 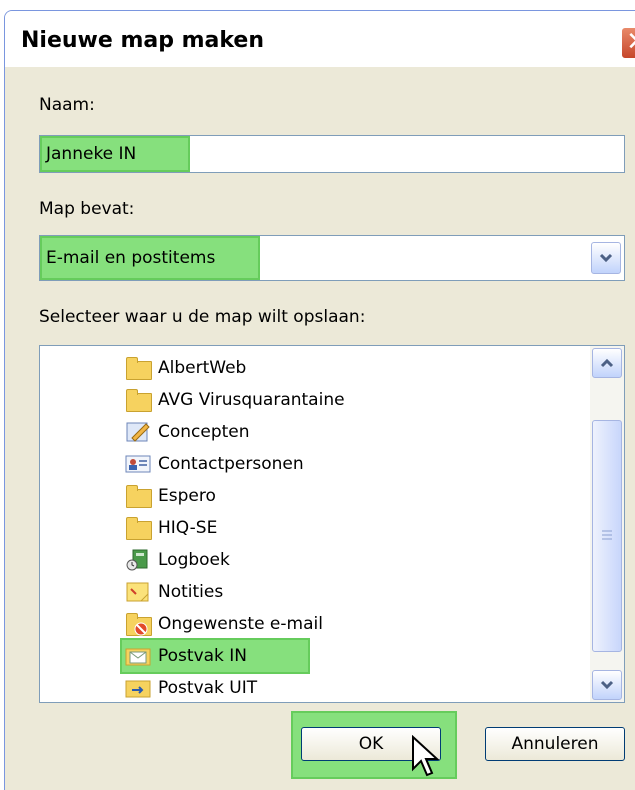 I want to click on folder-item-postvak-uit: Postvak UIT, so click(x=190, y=687).